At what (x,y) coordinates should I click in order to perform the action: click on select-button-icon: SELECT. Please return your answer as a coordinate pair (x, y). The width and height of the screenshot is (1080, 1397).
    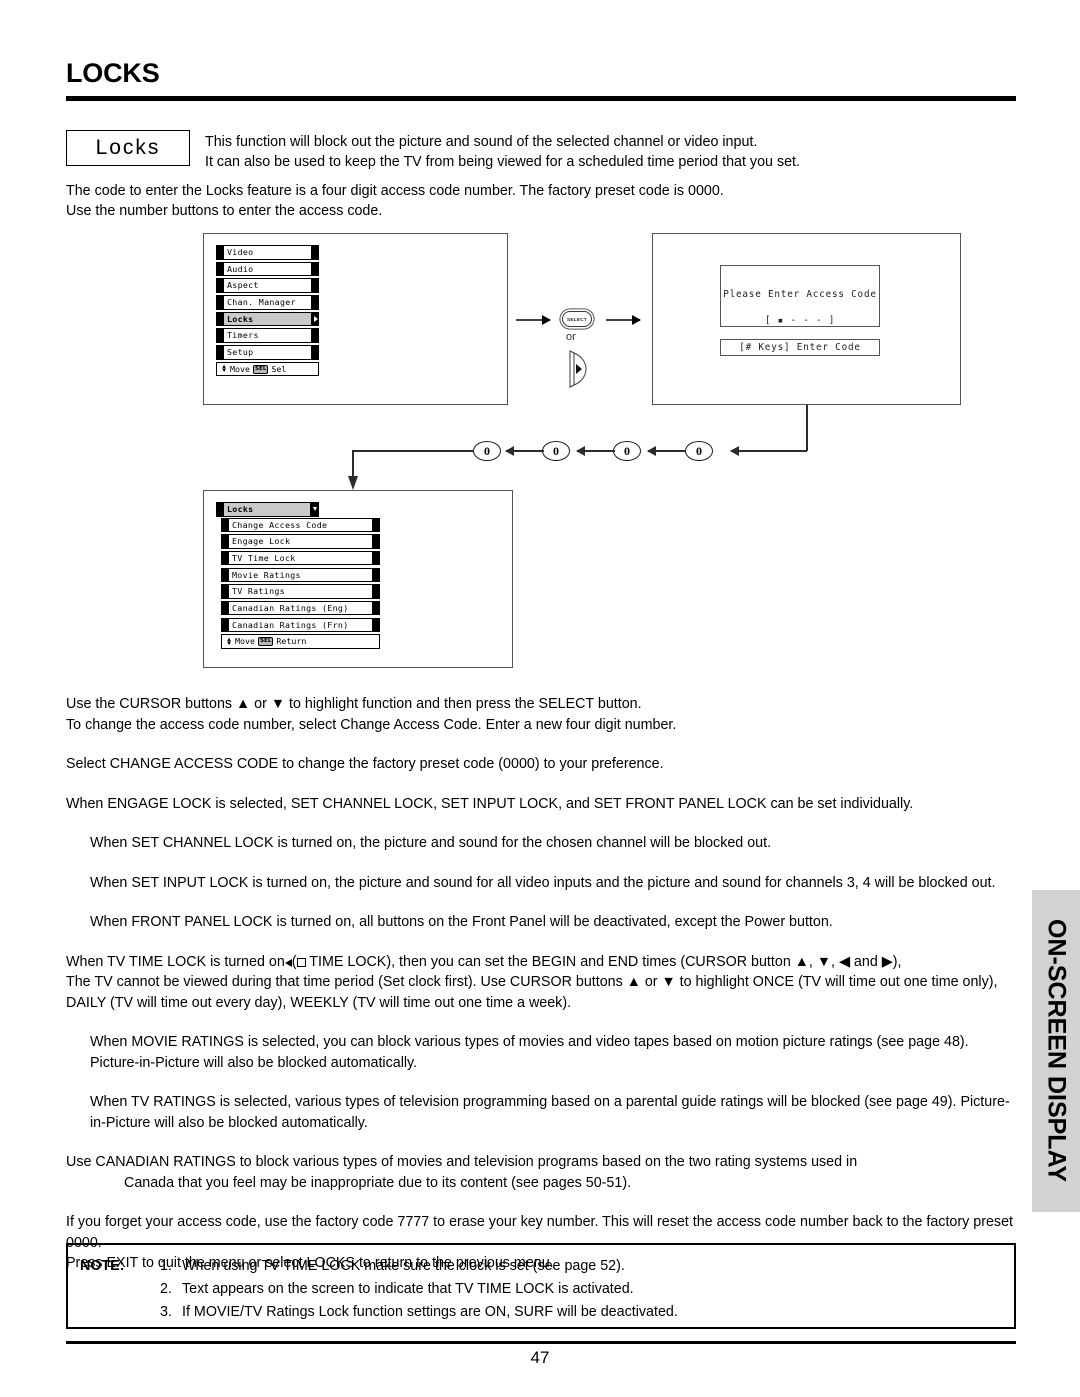
    Looking at the image, I should click on (577, 319).